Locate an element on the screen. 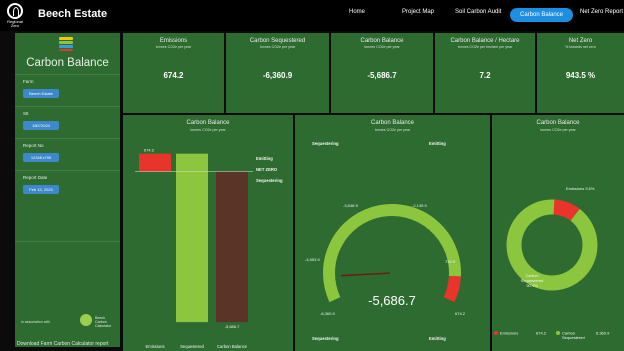 The width and height of the screenshot is (624, 351). association-credit: in association with is located at coordinates (36, 322).